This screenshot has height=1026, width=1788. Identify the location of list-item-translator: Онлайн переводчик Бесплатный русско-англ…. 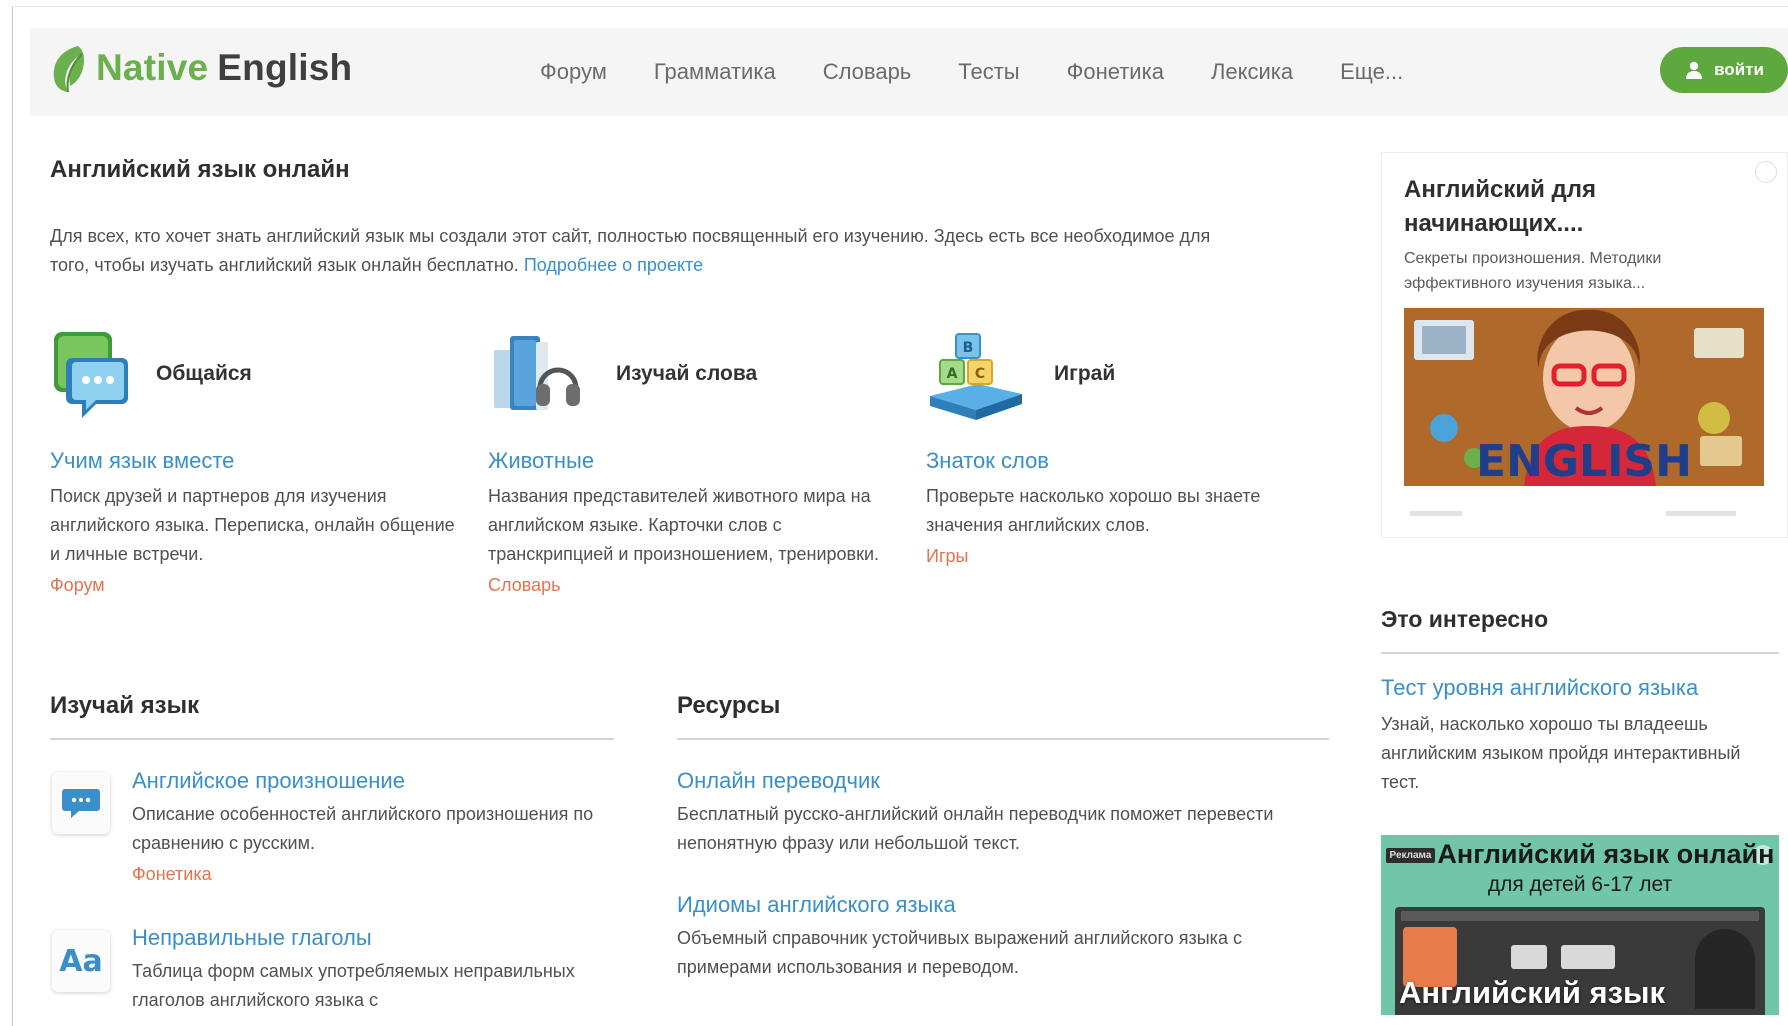
(1005, 813).